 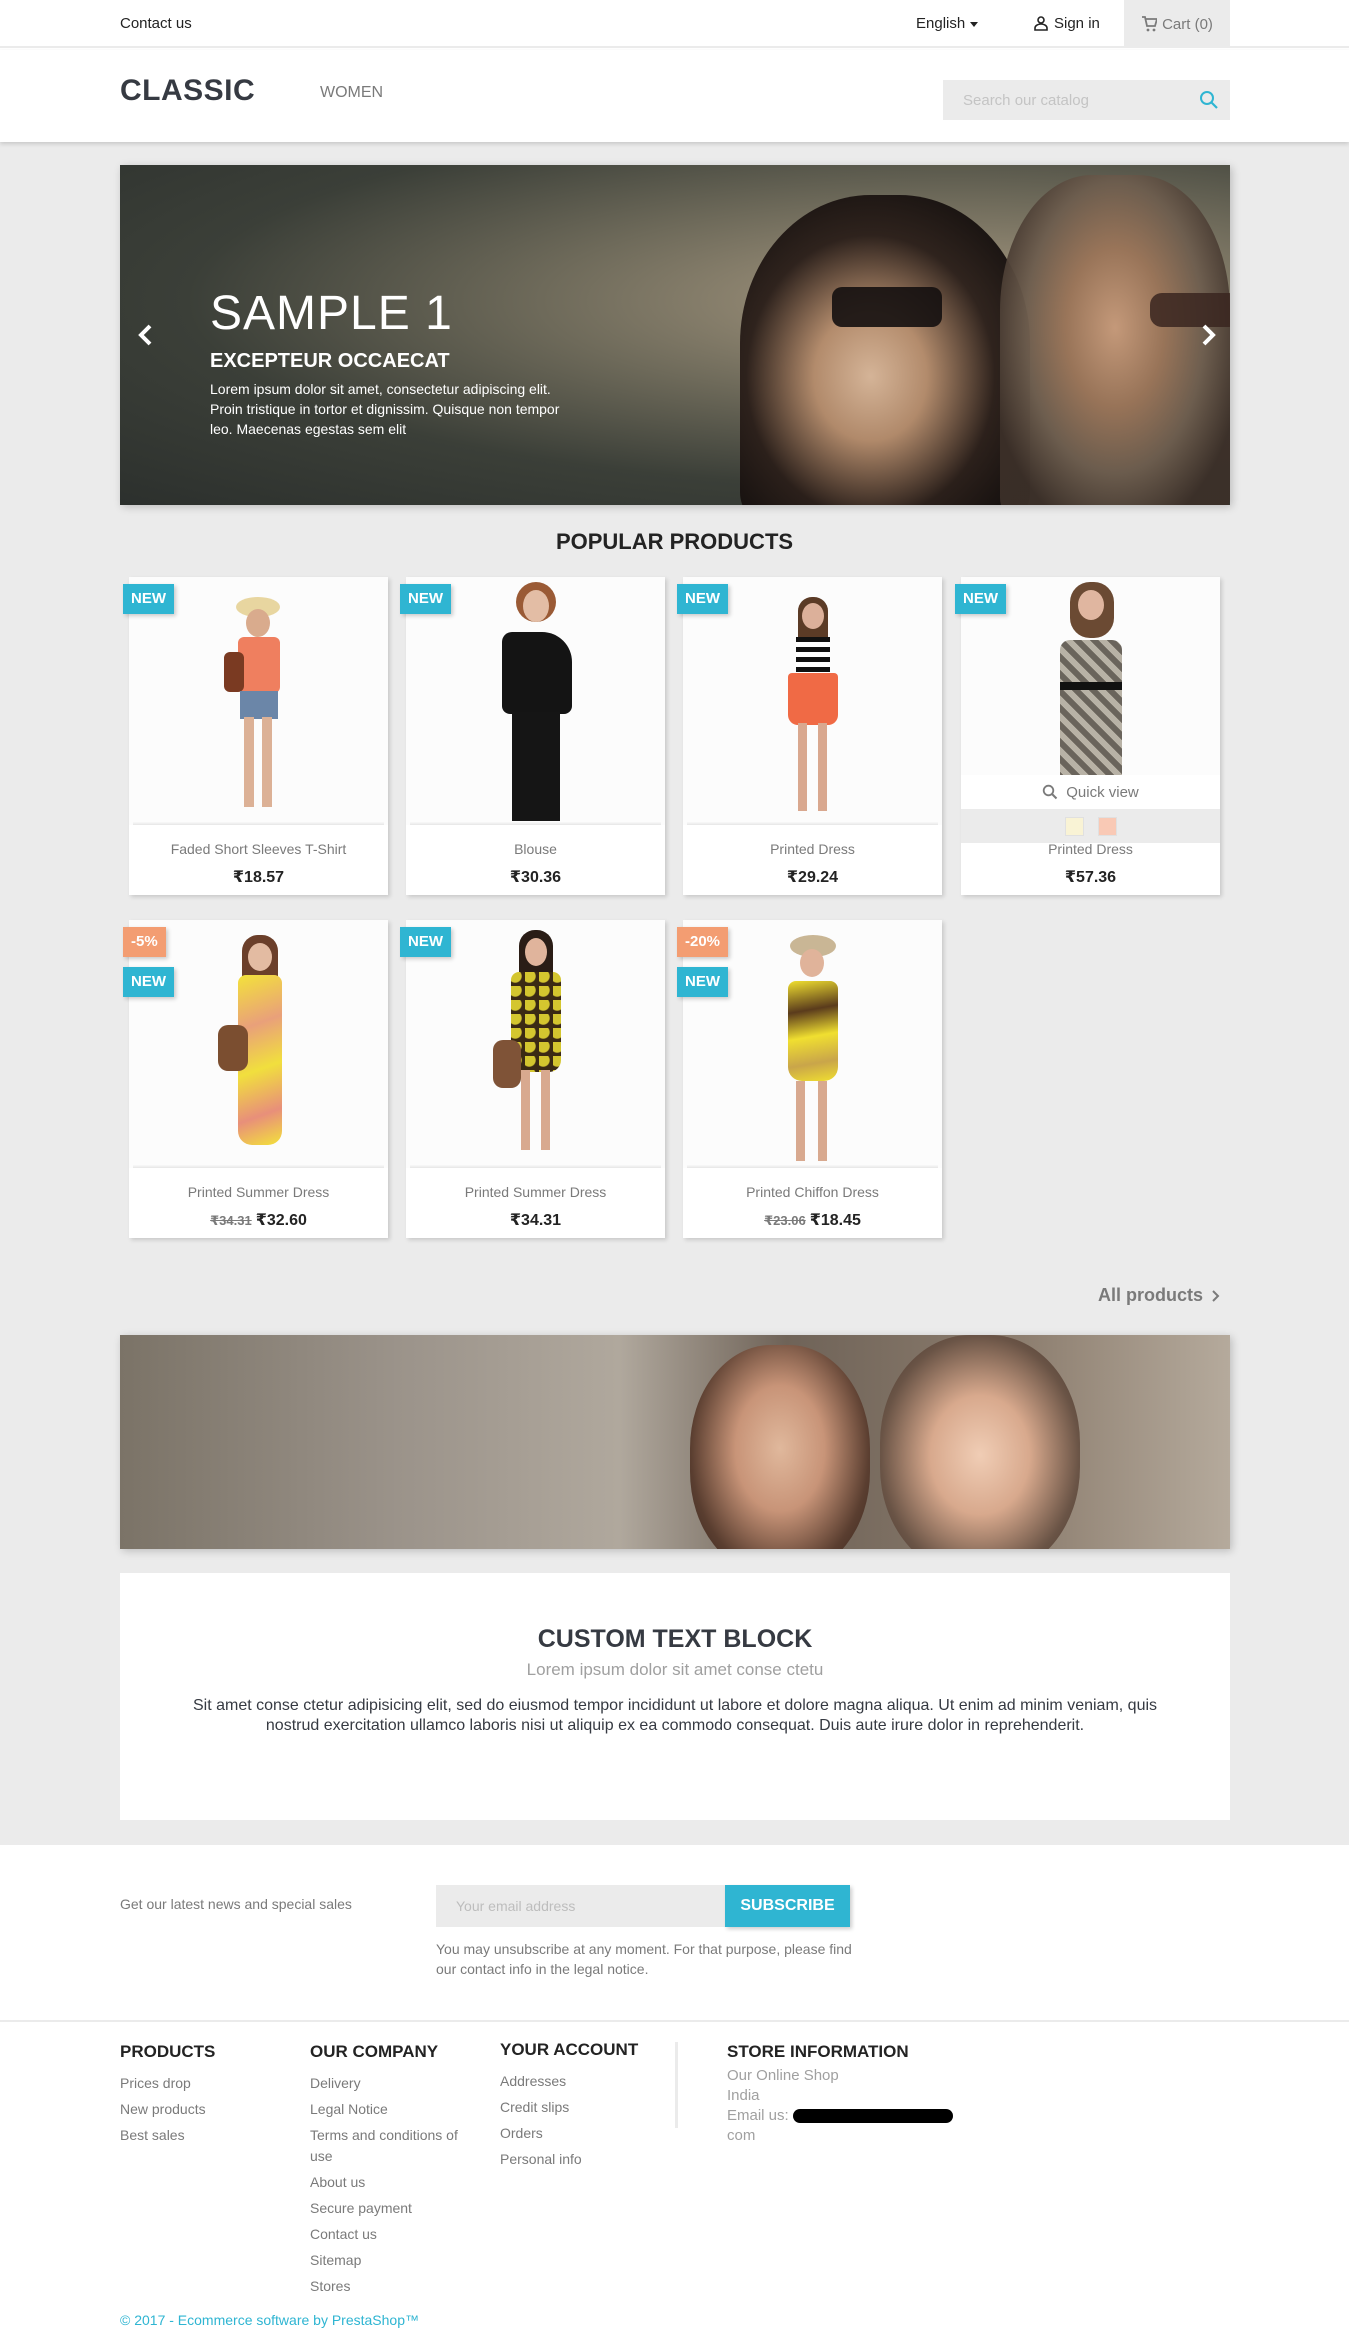 I want to click on product-name: Faded Short Sleeves T-Shirt, so click(x=258, y=849).